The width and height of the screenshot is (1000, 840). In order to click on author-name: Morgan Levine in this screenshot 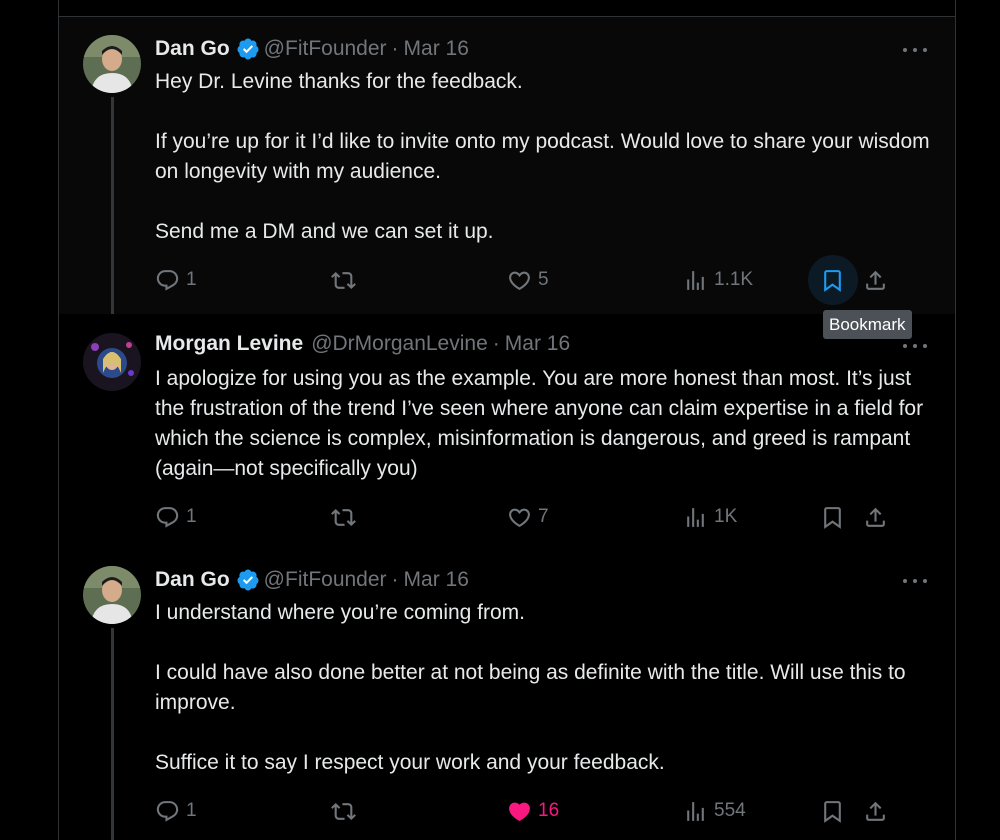, I will do `click(229, 344)`.